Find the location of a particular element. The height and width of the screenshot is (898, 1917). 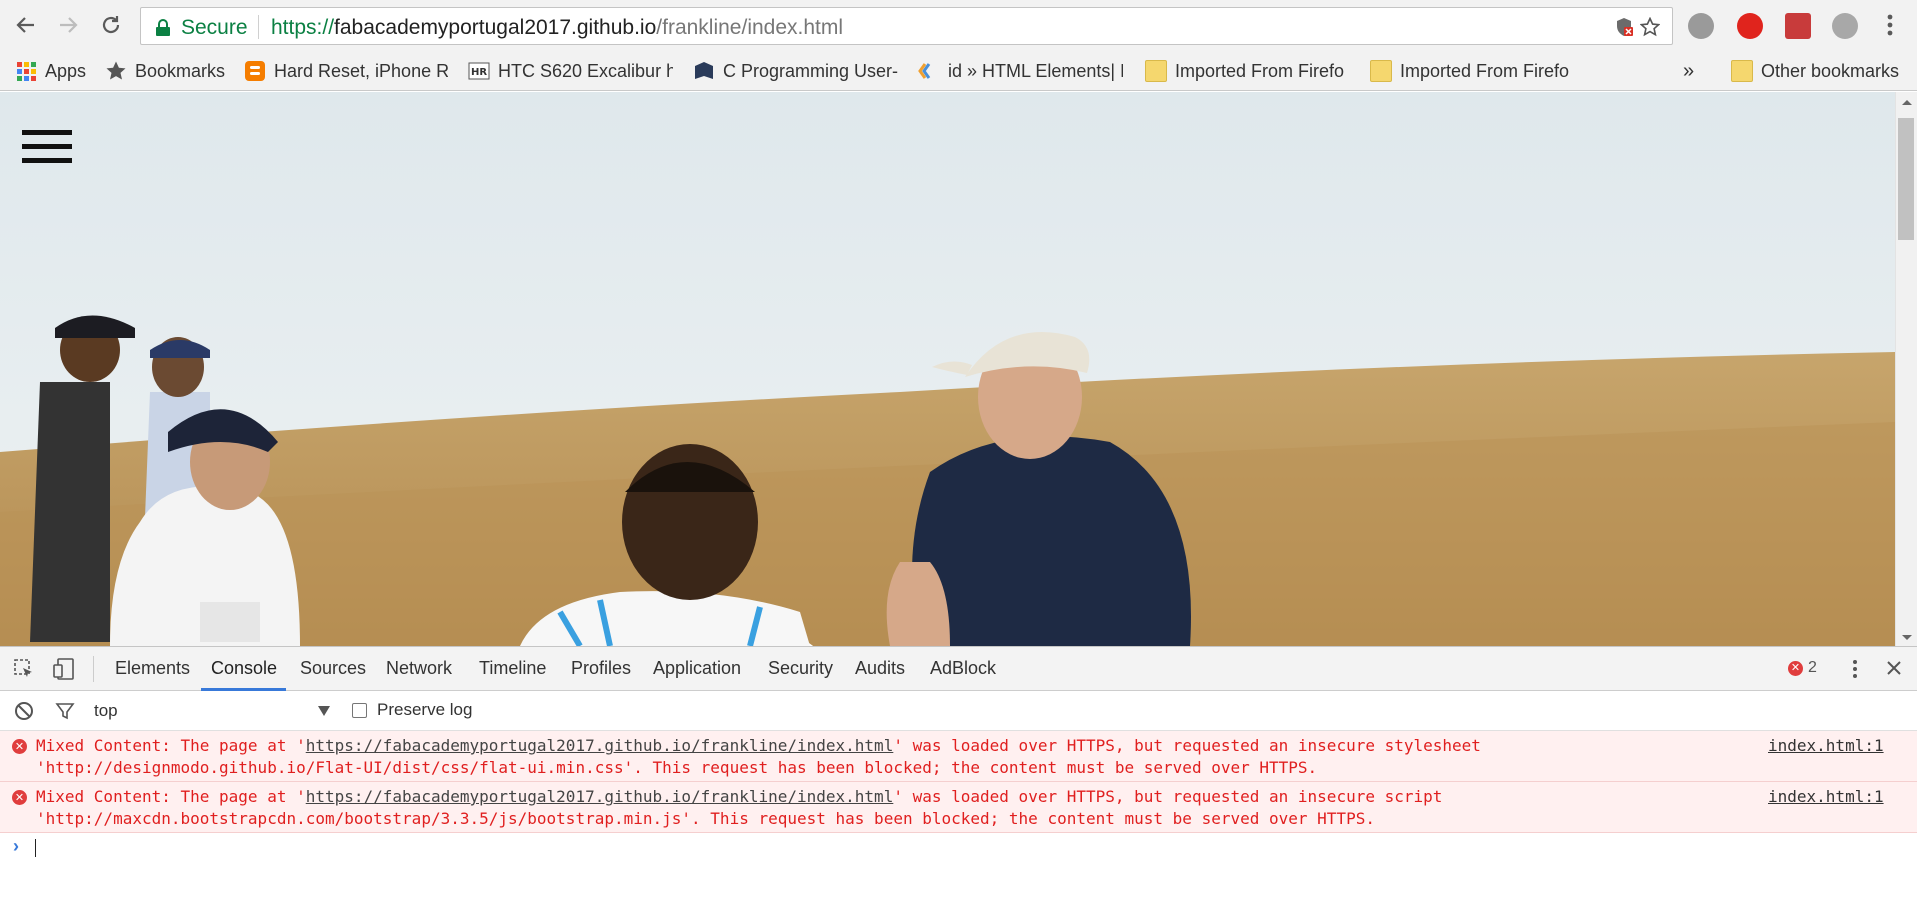

tab-security: Security is located at coordinates (800, 668).